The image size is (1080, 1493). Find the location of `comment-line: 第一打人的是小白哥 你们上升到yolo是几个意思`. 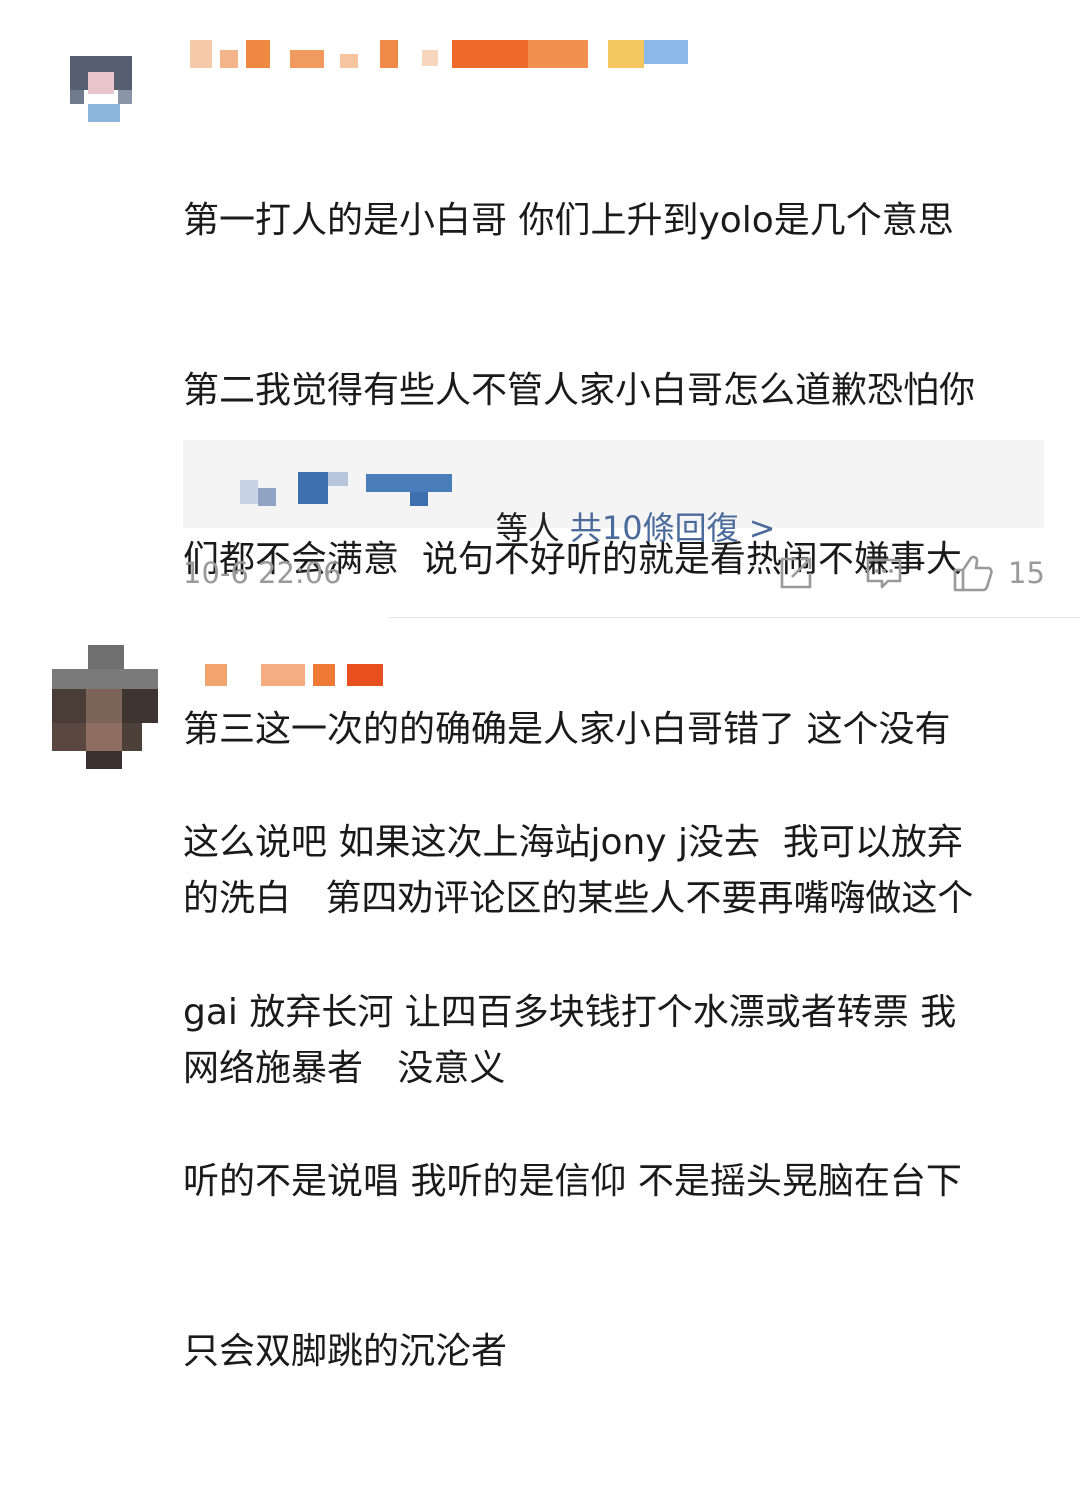

comment-line: 第一打人的是小白哥 你们上升到yolo是几个意思 is located at coordinates (568, 220).